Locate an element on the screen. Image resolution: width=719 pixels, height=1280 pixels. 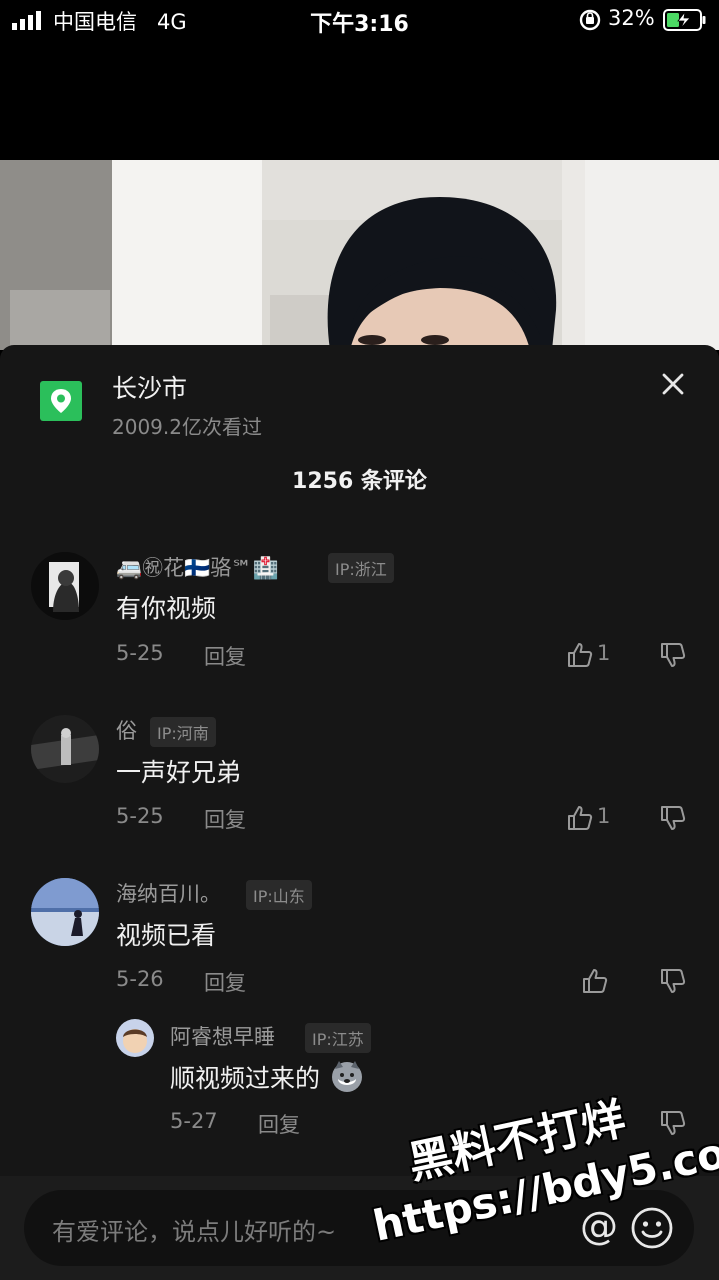
comment-text: 顺视频过来的 is located at coordinates (267, 1077).